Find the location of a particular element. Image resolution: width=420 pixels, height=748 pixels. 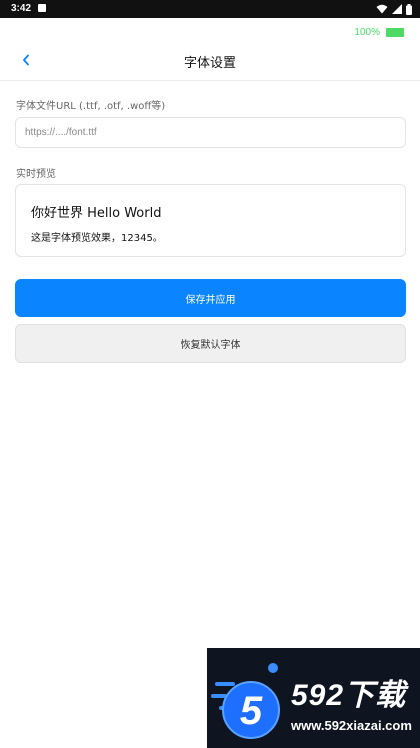

save-and-apply-button: 保存并应用 is located at coordinates (210, 298).